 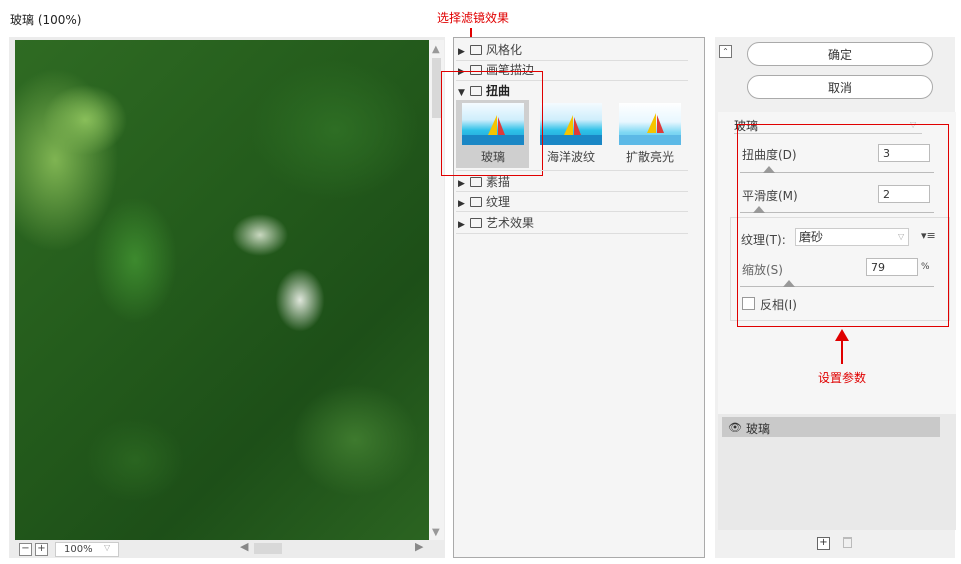 What do you see at coordinates (107, 547) in the screenshot?
I see `chevron-down-icon: ▽` at bounding box center [107, 547].